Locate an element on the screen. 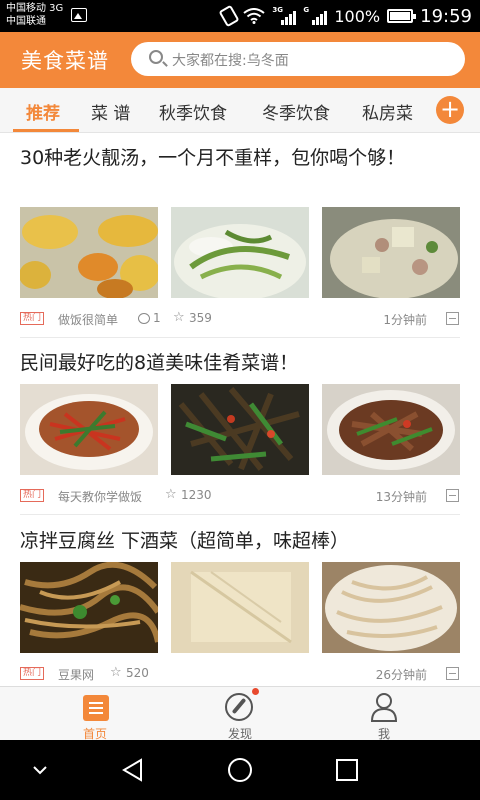 This screenshot has height=800, width=480. tab-recommend: 推荐 is located at coordinates (43, 111).